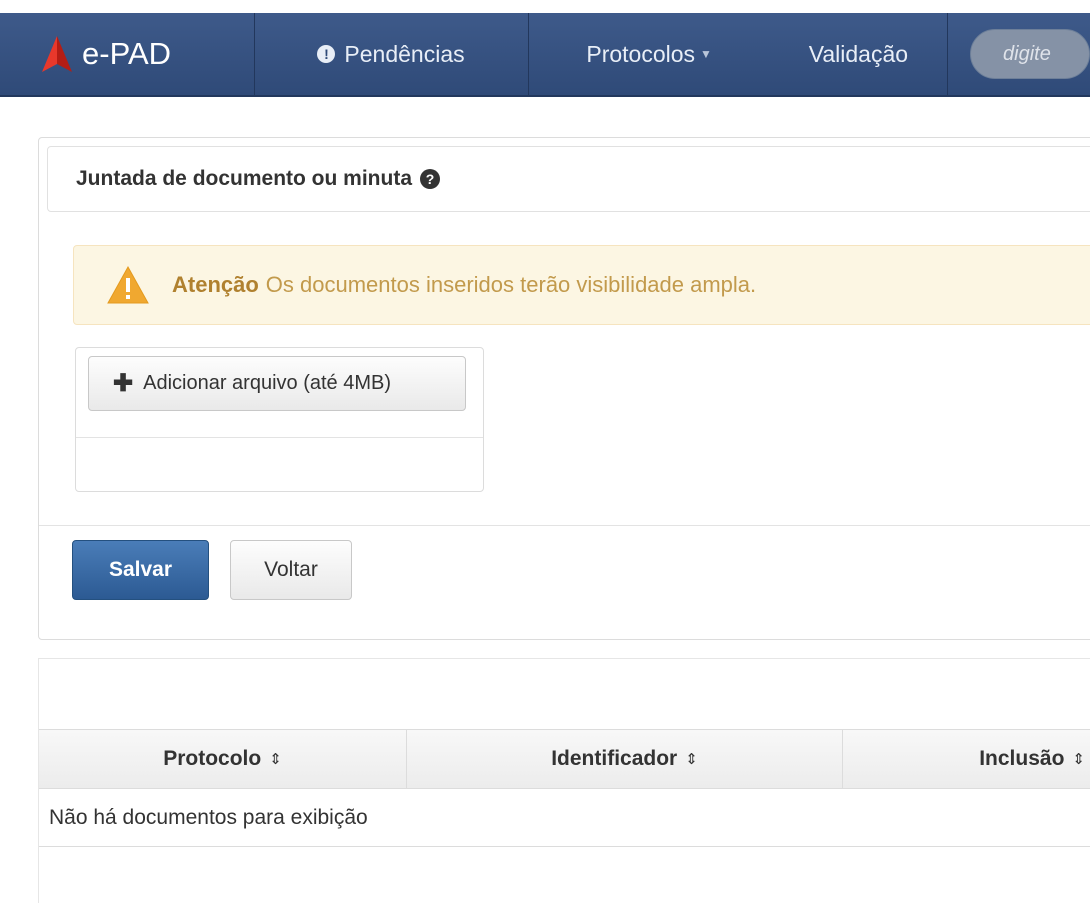 The width and height of the screenshot is (1090, 903). I want to click on add-file-button: ✚ Adicionar arquivo (até 4MB), so click(277, 383).